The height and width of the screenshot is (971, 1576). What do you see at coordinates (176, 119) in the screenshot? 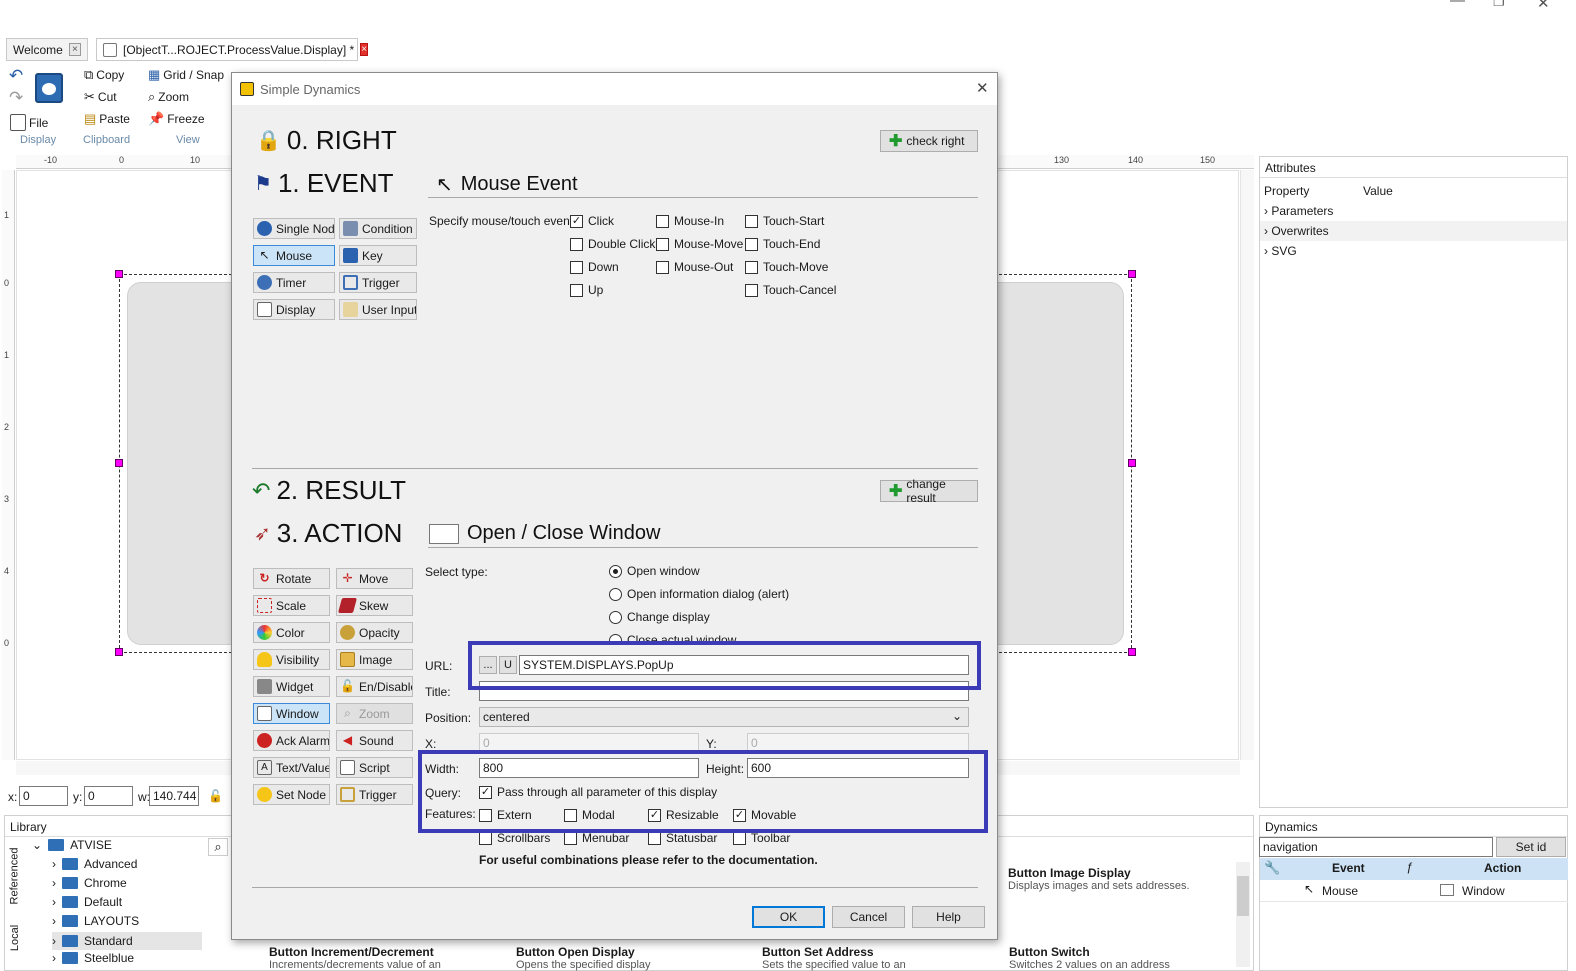
I see `freeze-button: 📌 Freeze` at bounding box center [176, 119].